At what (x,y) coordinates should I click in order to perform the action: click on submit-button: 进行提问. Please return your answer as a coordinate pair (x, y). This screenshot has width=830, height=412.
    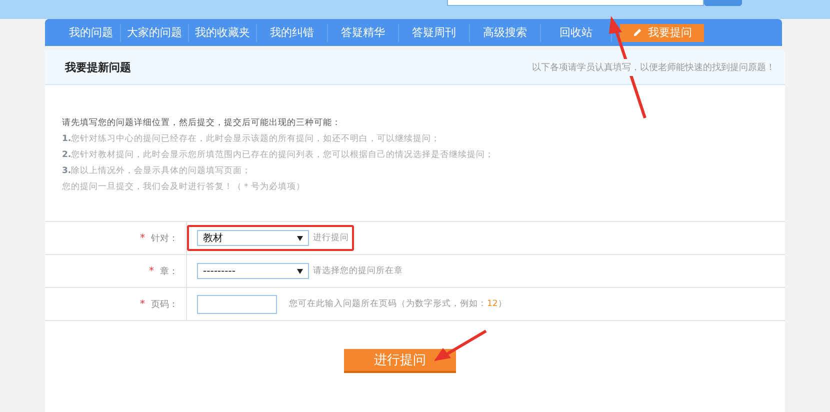
    Looking at the image, I should click on (400, 361).